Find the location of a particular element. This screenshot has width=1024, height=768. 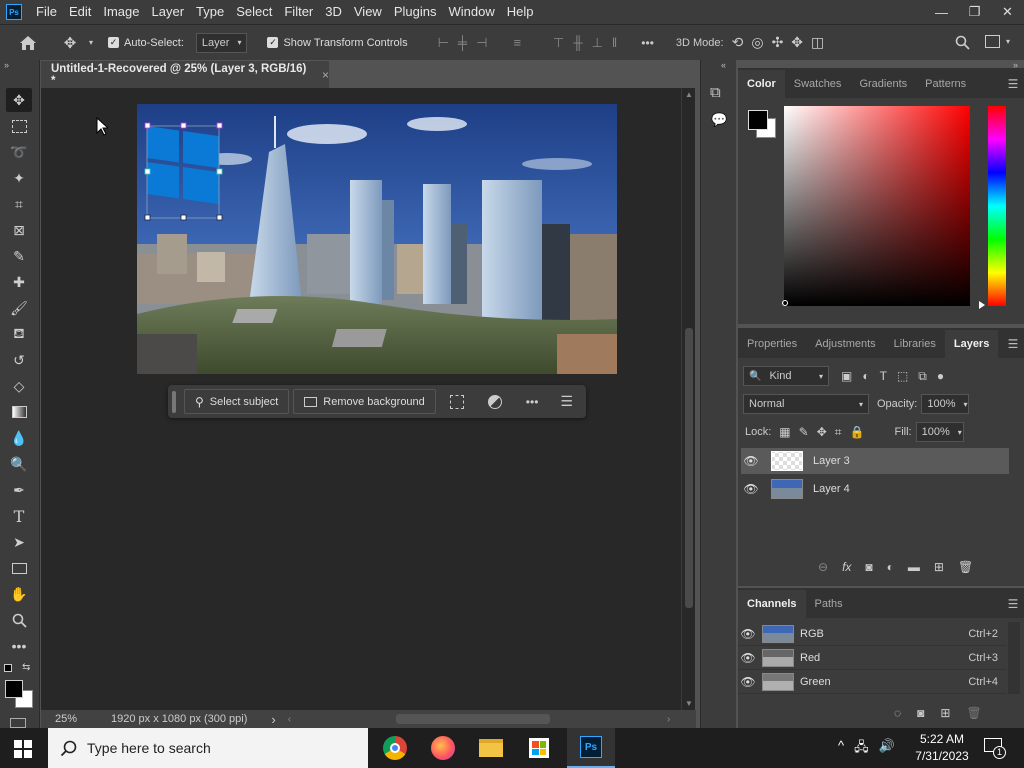

menu-edit: Edit is located at coordinates (80, 12).